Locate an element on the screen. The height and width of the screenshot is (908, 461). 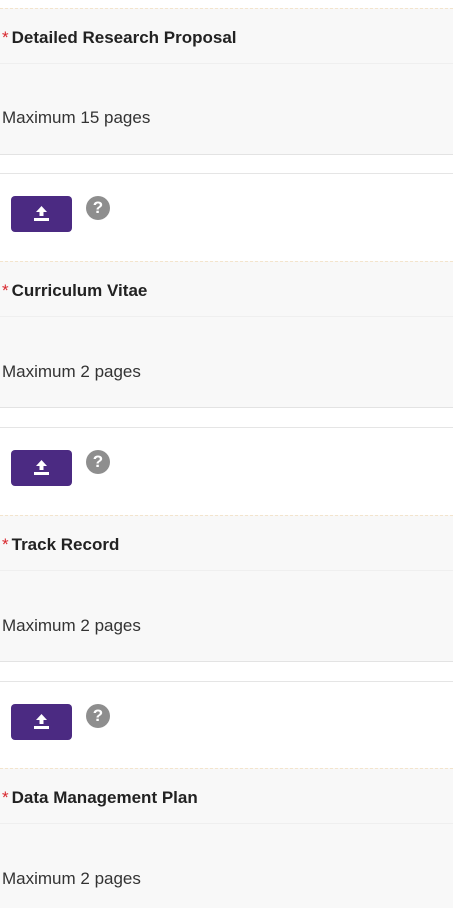
field-title: * Detailed Research Proposal is located at coordinates (119, 38).